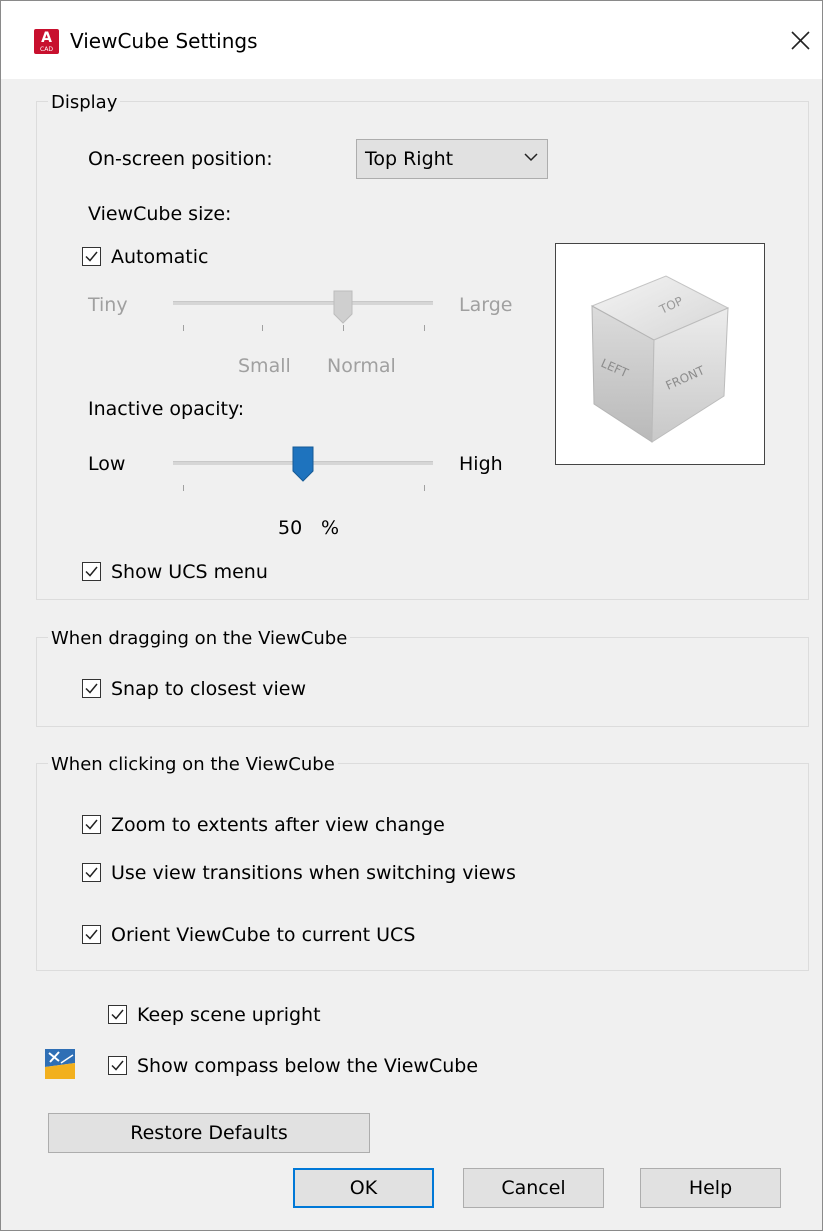 This screenshot has width=823, height=1231. What do you see at coordinates (209, 1133) in the screenshot?
I see `restore-defaults-button: Restore Defaults` at bounding box center [209, 1133].